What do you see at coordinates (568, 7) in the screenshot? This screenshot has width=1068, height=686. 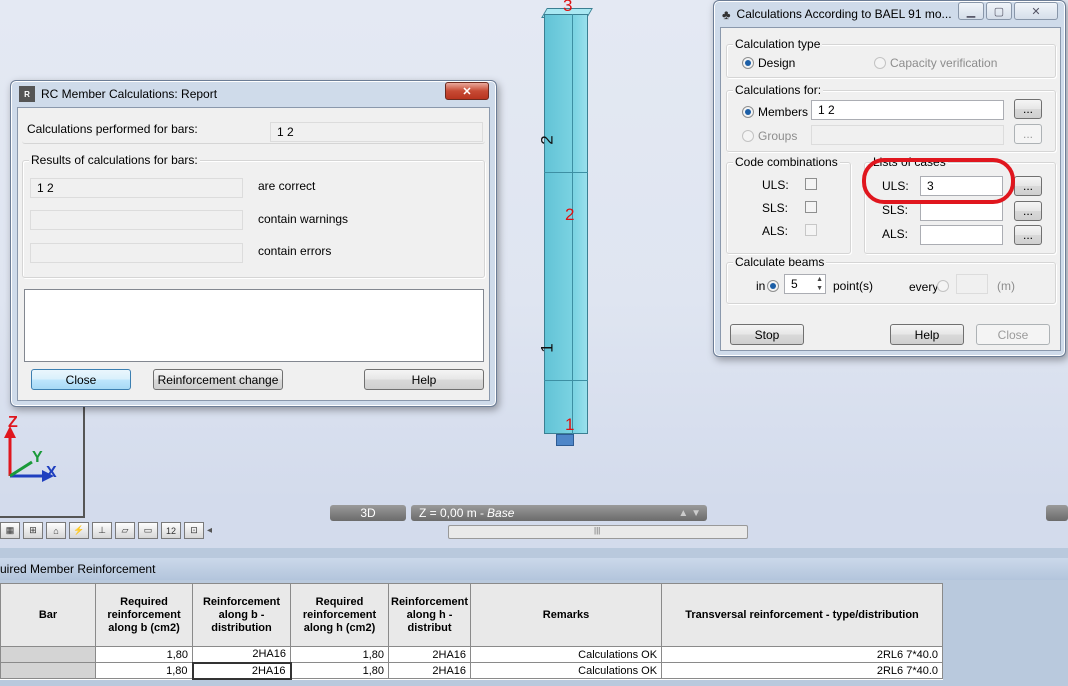 I see `node-label: 3` at bounding box center [568, 7].